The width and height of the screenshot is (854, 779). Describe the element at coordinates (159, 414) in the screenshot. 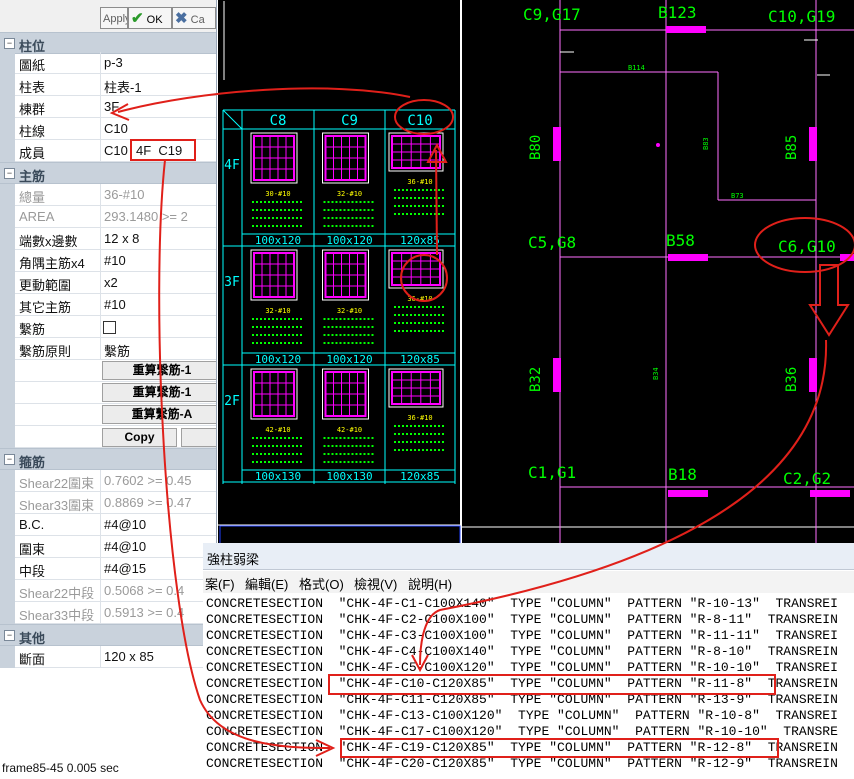

I see `recalc-ties-button-3: 重算繫筋-A` at that location.